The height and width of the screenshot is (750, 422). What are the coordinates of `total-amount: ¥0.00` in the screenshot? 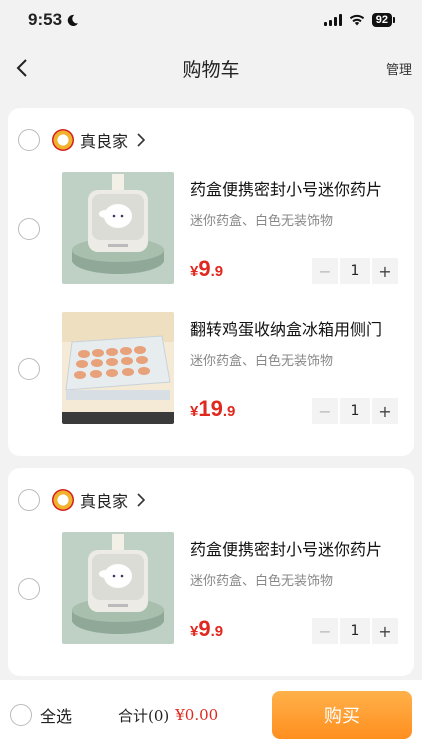 It's located at (197, 715).